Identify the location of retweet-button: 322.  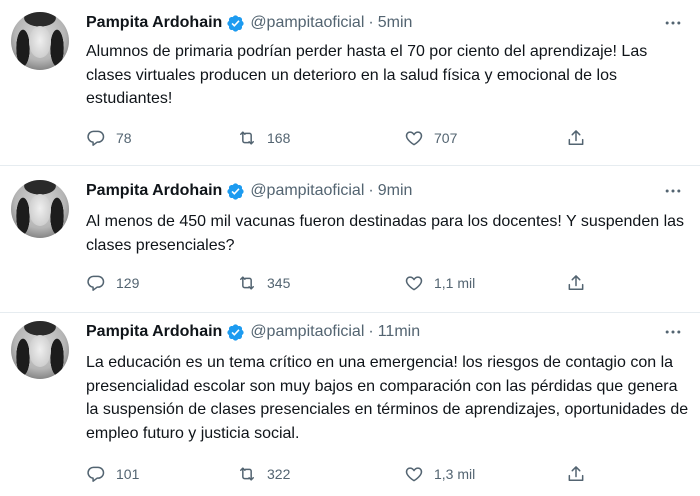
(263, 474).